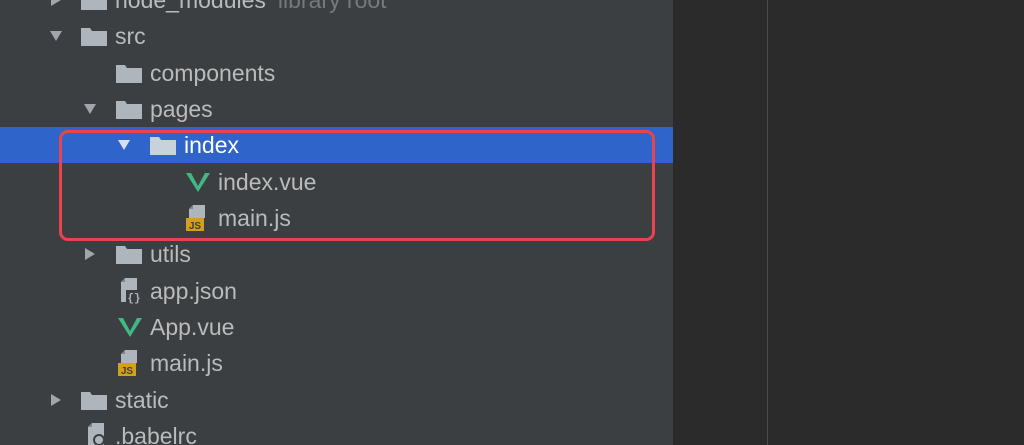  Describe the element at coordinates (142, 400) in the screenshot. I see `tree-label: static` at that location.